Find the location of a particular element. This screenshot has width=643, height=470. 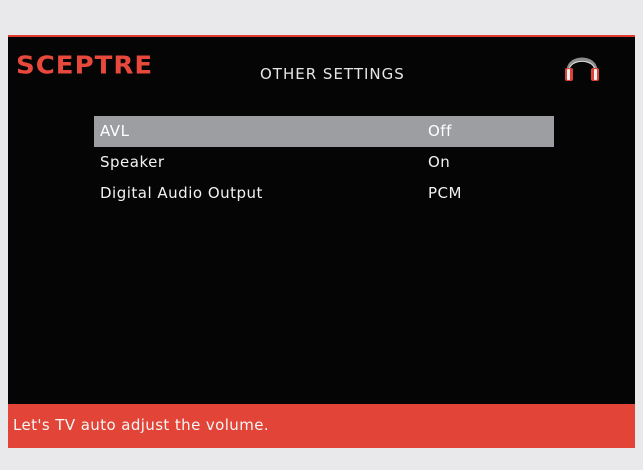

headphone-icon is located at coordinates (582, 69).